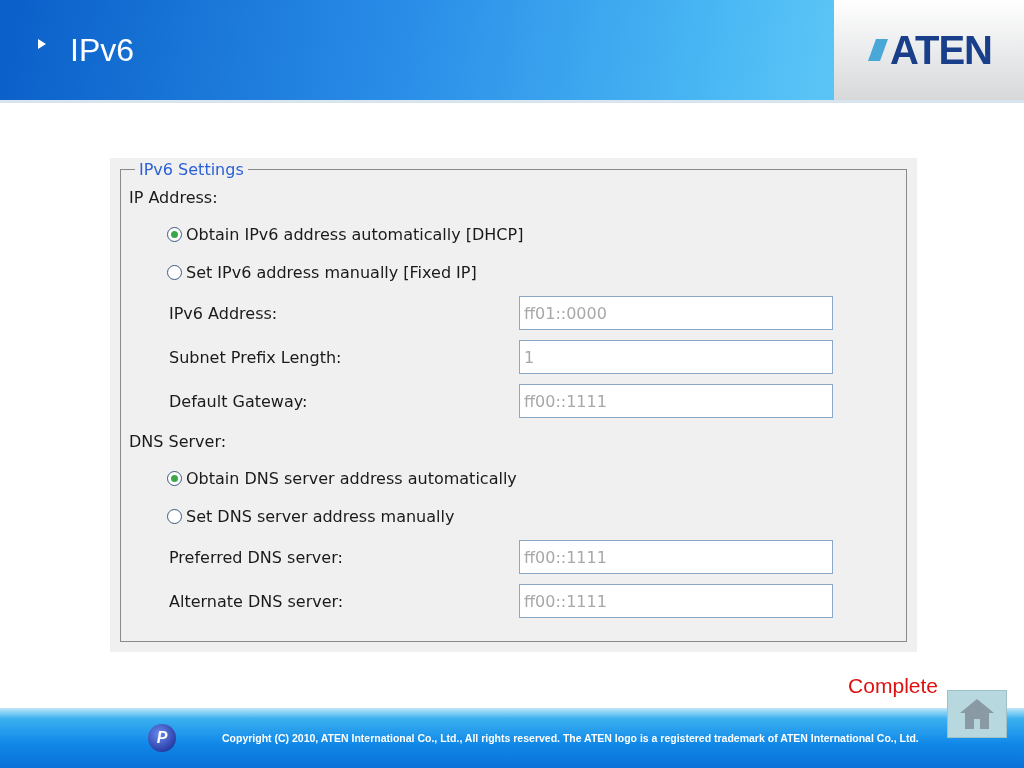  I want to click on radio-option: Set IPv6 address manually [Fixed IP], so click(512, 272).